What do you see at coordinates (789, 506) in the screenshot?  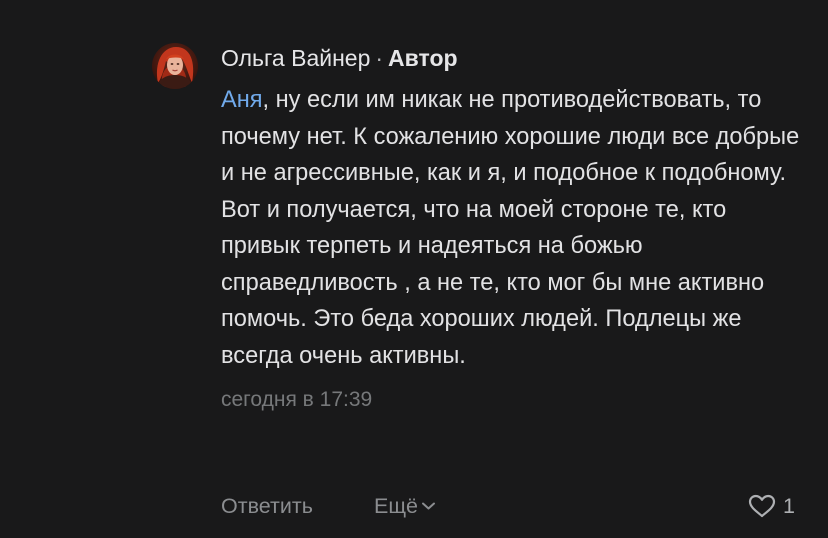 I see `like-count: 1` at bounding box center [789, 506].